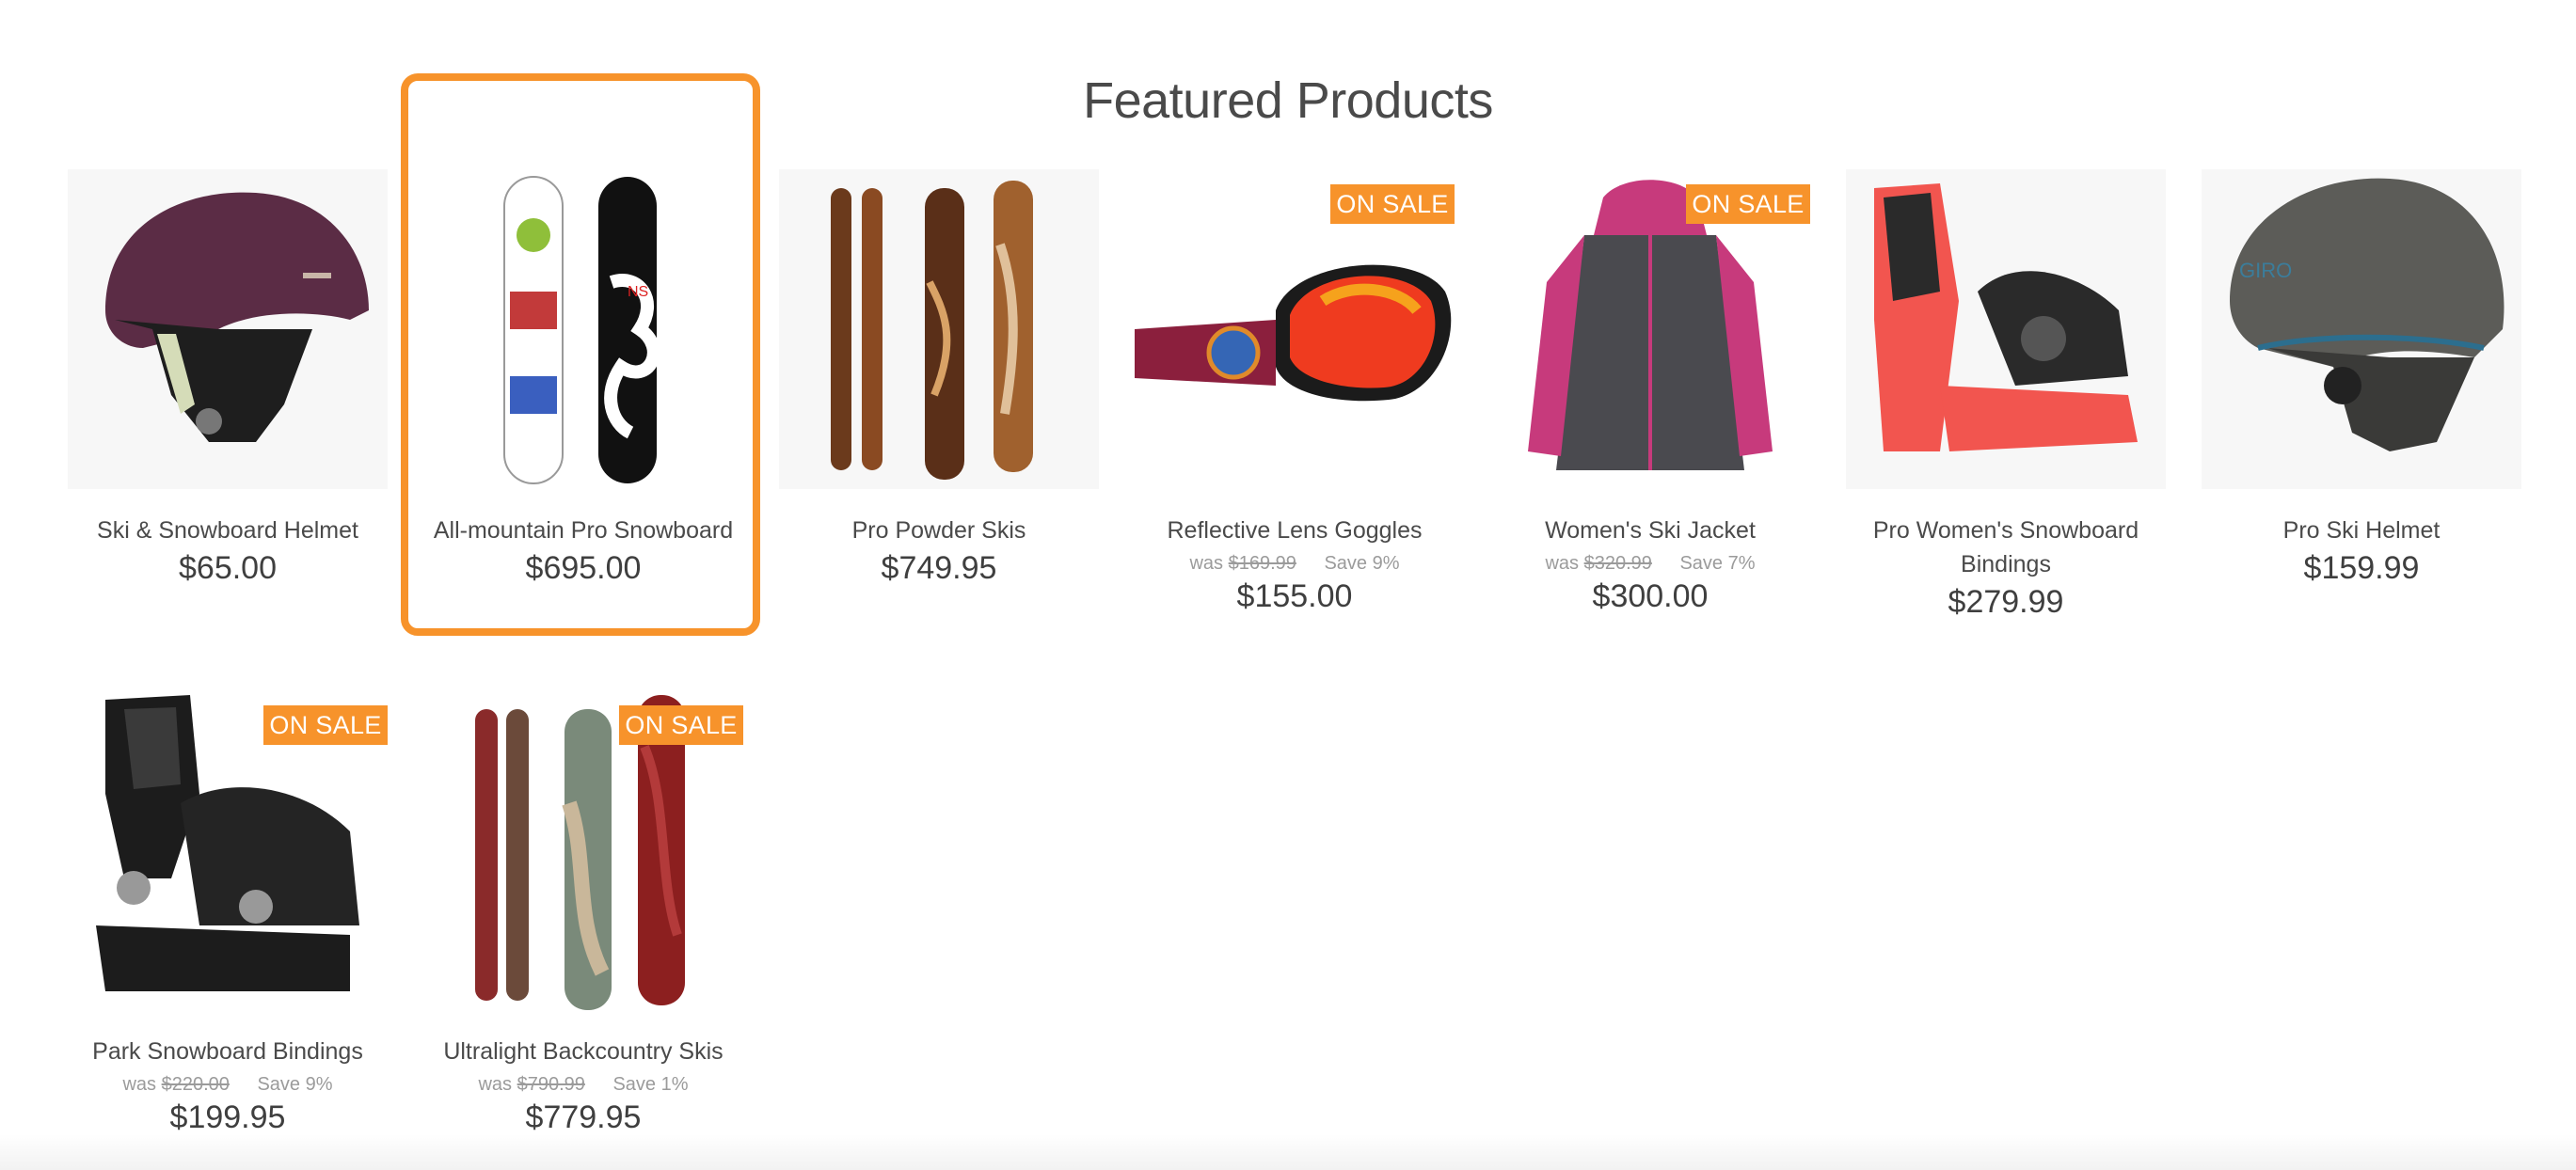 Image resolution: width=2576 pixels, height=1170 pixels. Describe the element at coordinates (583, 1117) in the screenshot. I see `product-price: $779.95` at that location.